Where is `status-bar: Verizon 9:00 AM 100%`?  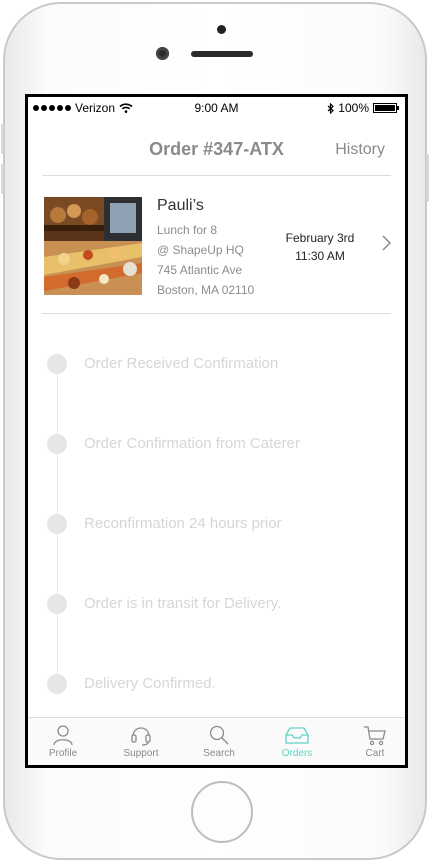
status-bar: Verizon 9:00 AM 100% is located at coordinates (216, 108).